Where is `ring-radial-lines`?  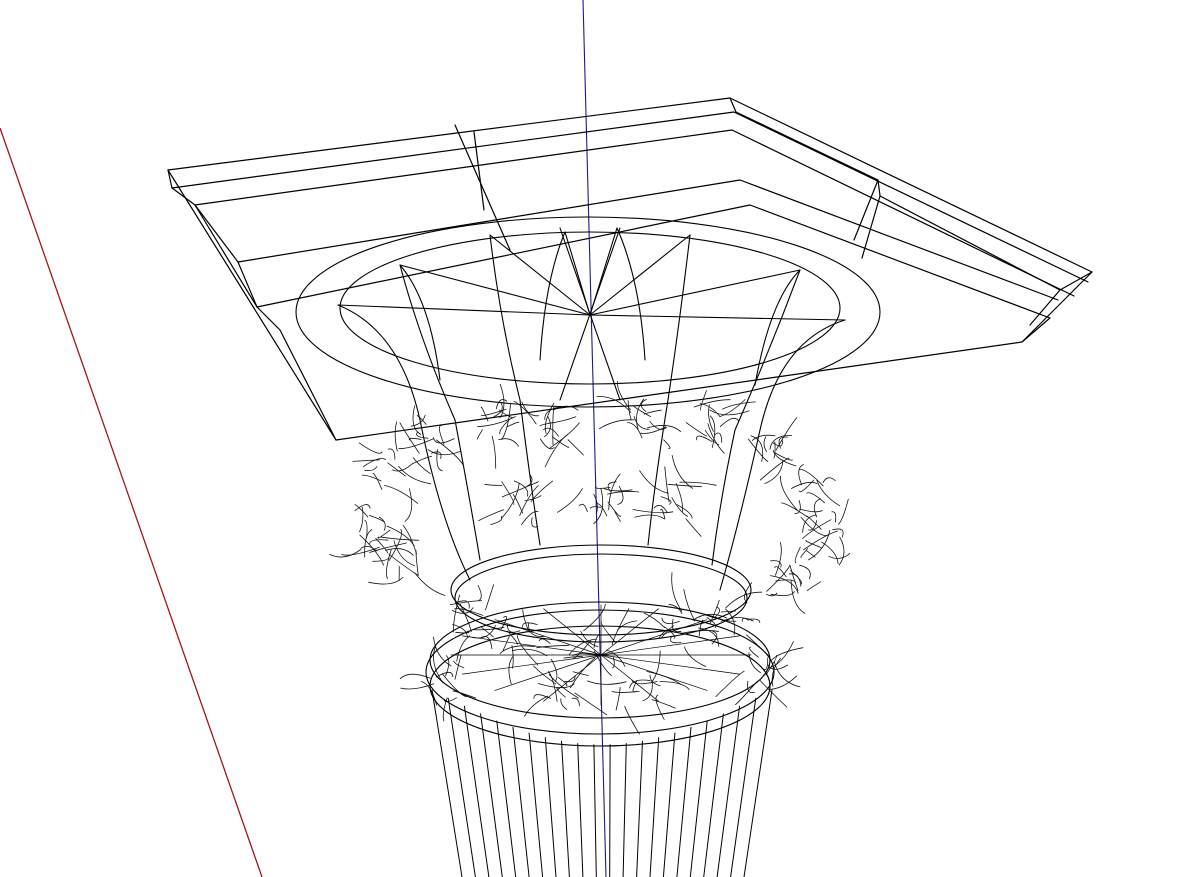
ring-radial-lines is located at coordinates (601, 655).